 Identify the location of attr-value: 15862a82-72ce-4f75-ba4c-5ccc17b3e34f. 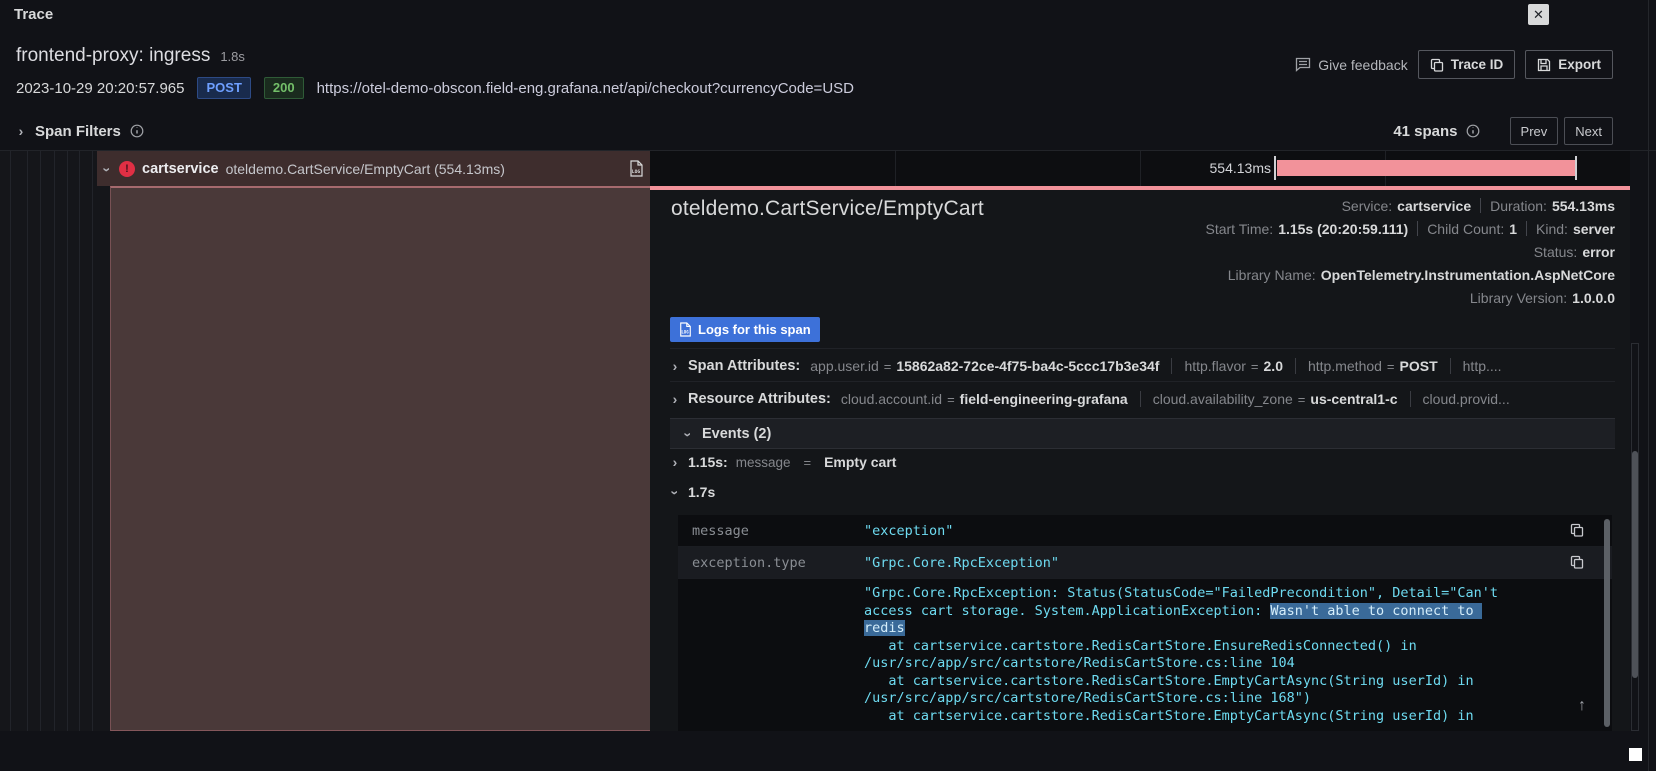
(1028, 366).